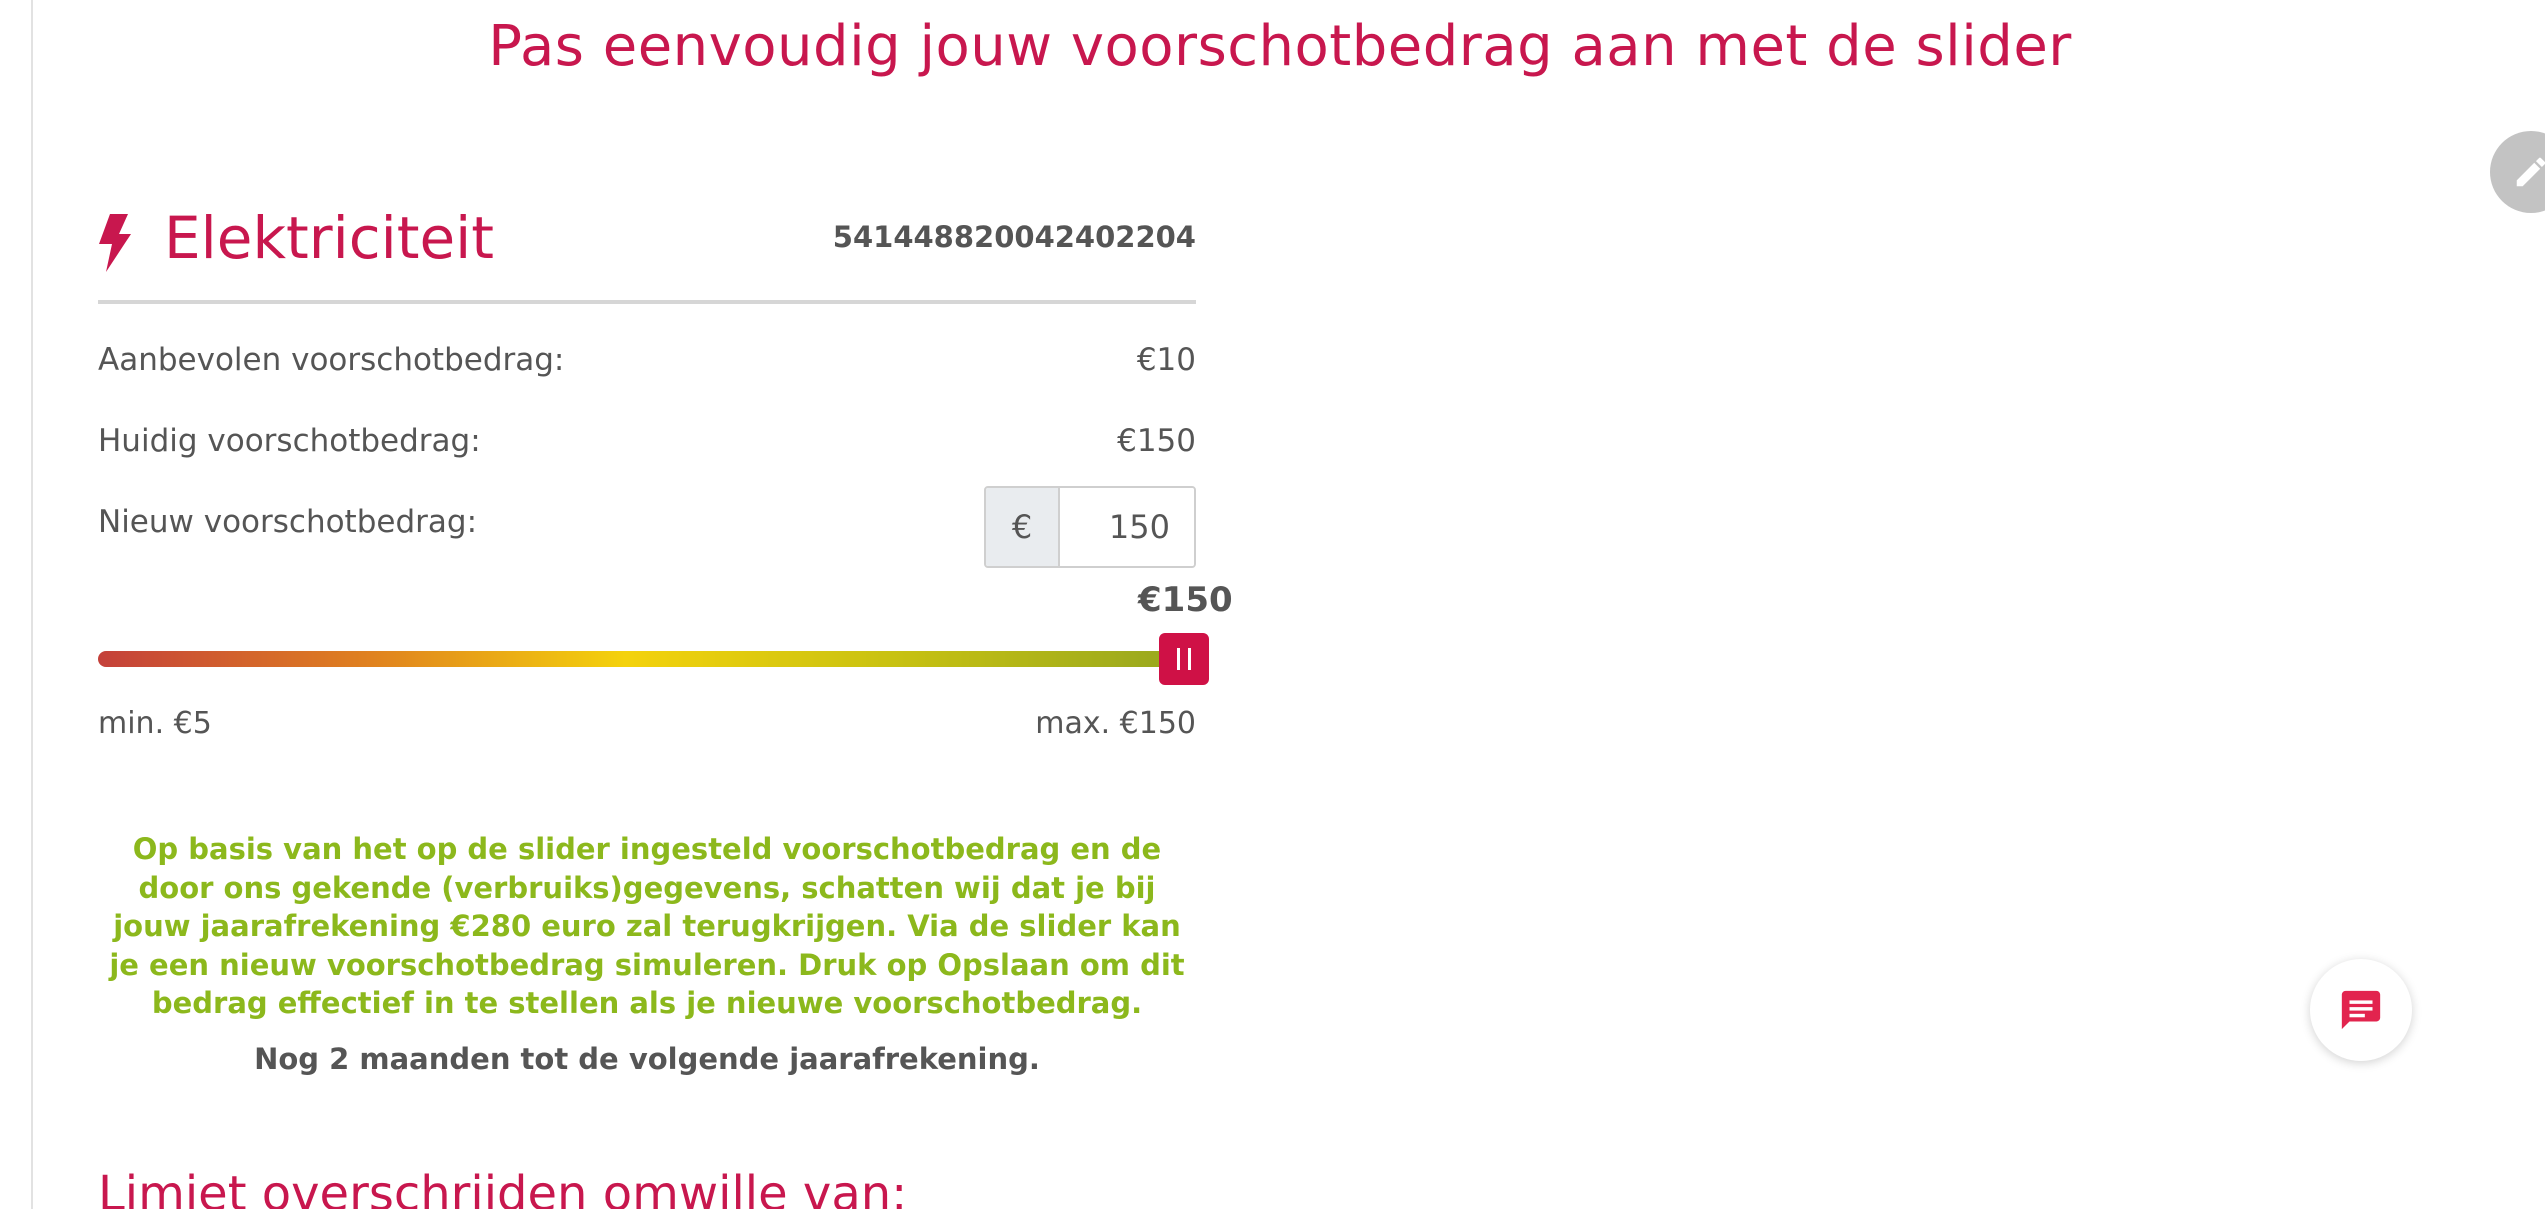  I want to click on slider-track, so click(647, 659).